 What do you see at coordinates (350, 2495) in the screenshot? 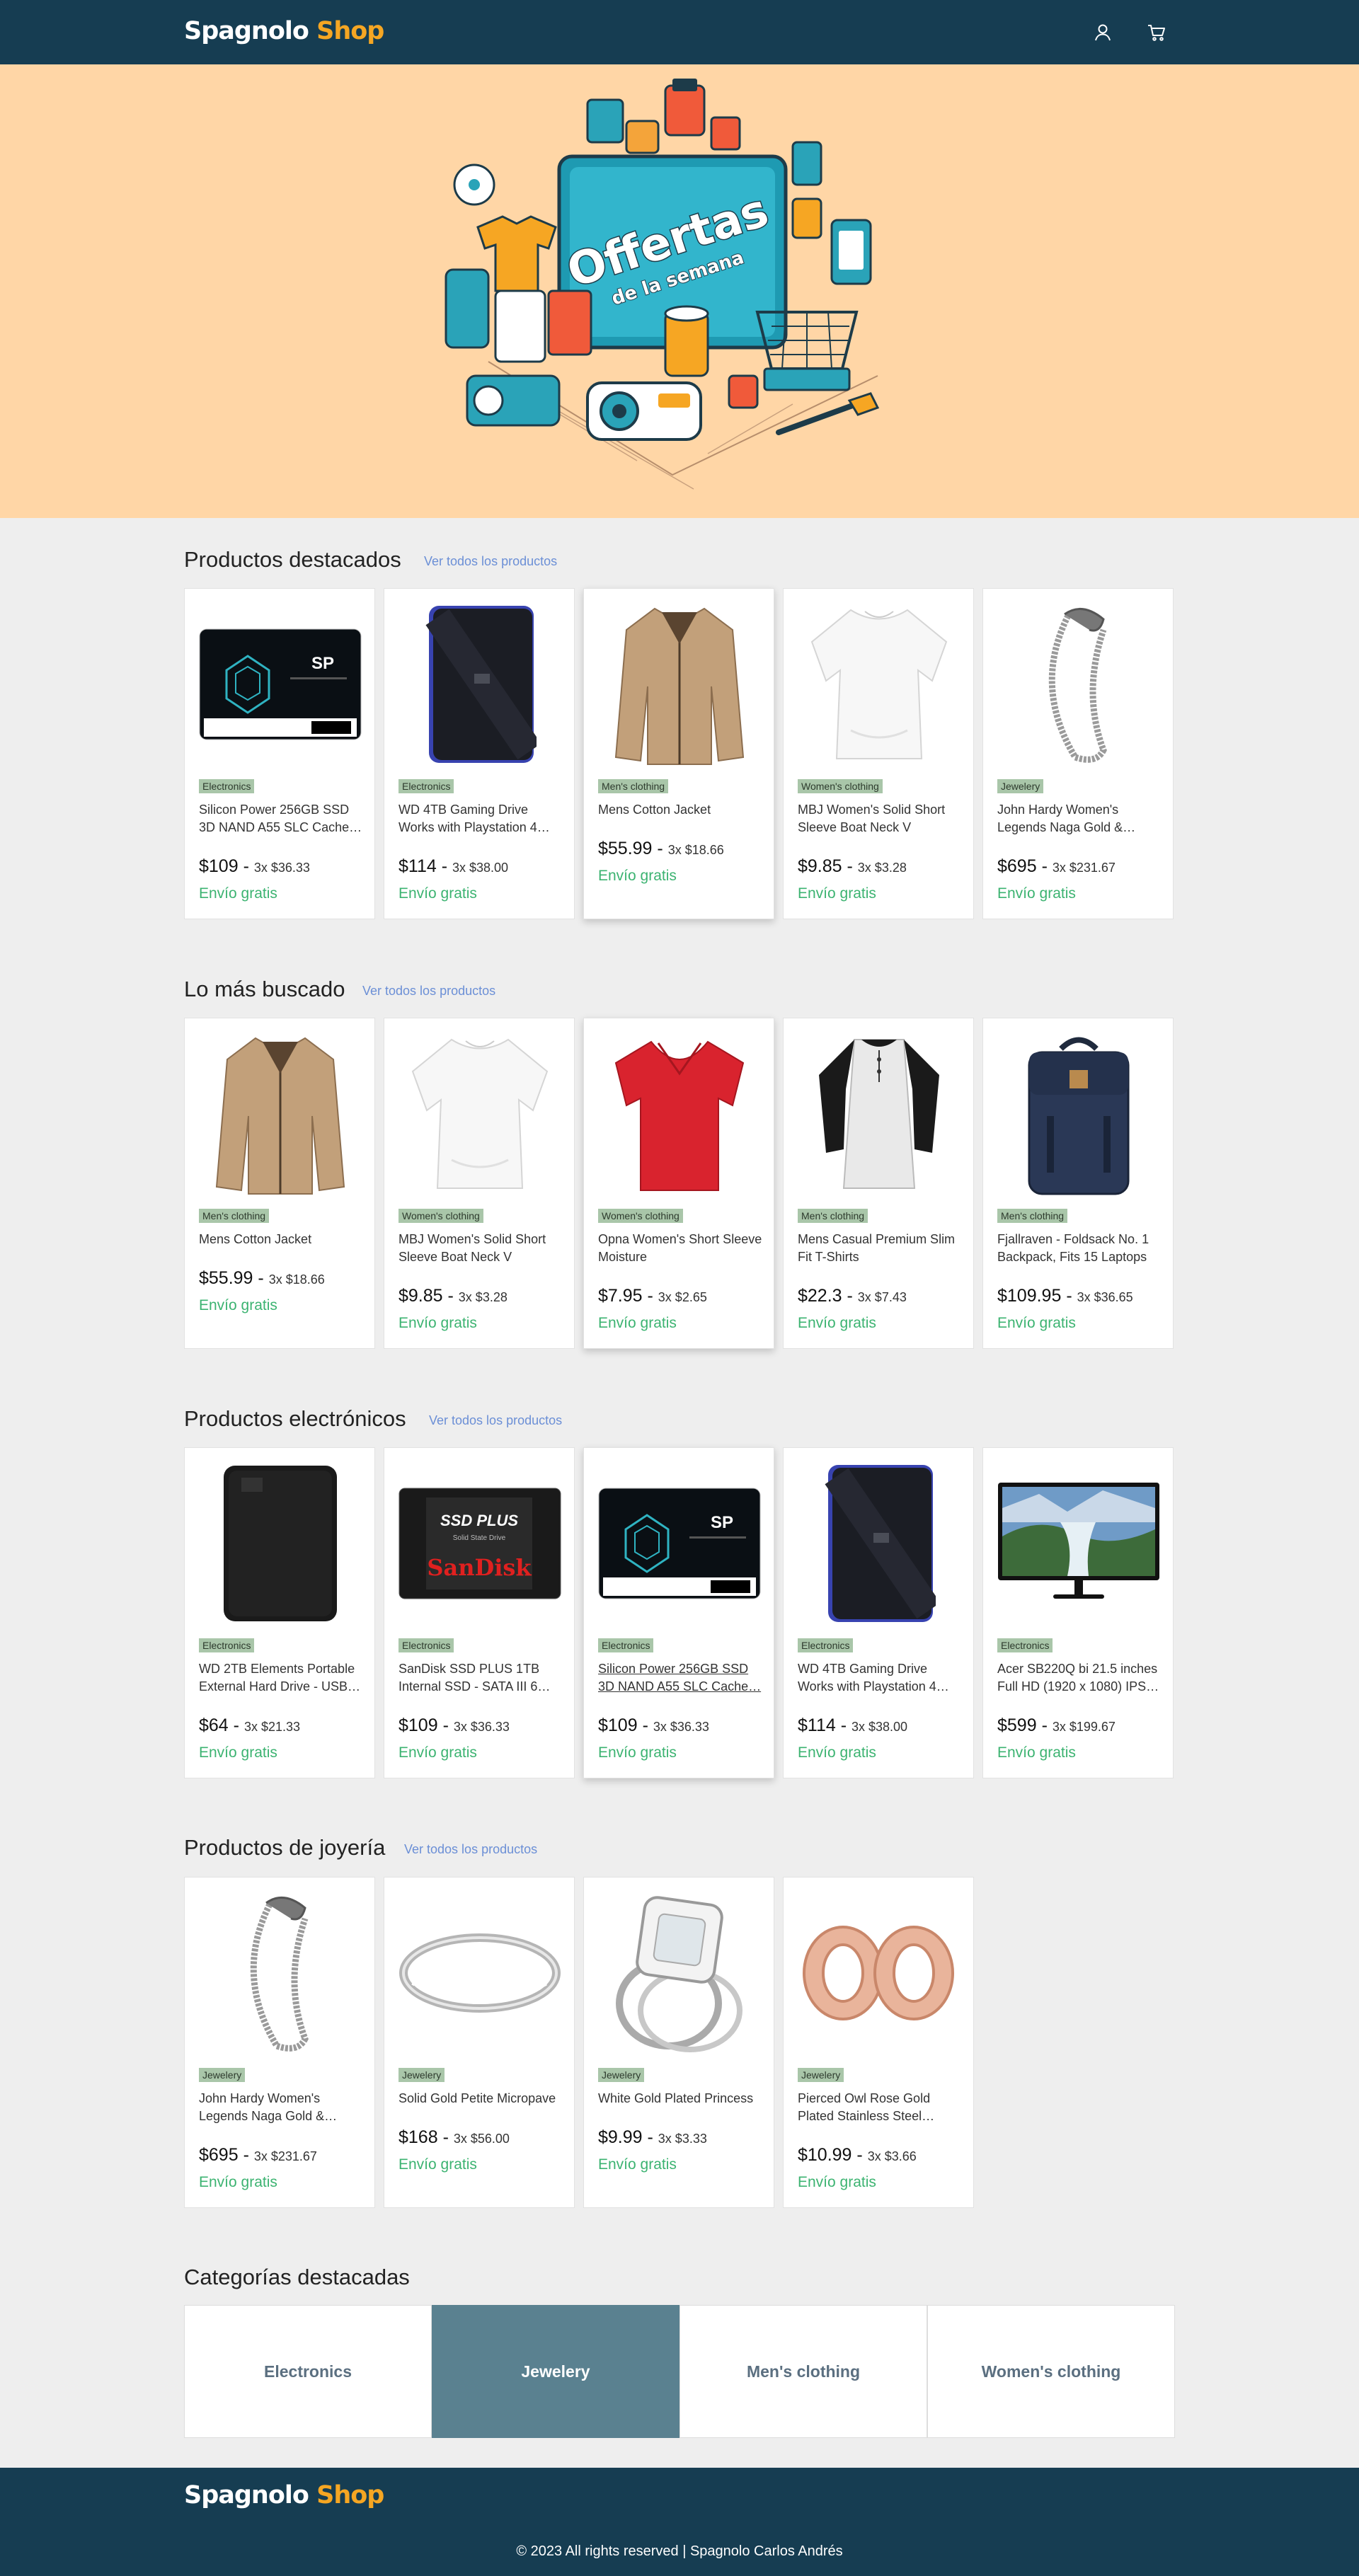
I see `brand-name-part2: Shop` at bounding box center [350, 2495].